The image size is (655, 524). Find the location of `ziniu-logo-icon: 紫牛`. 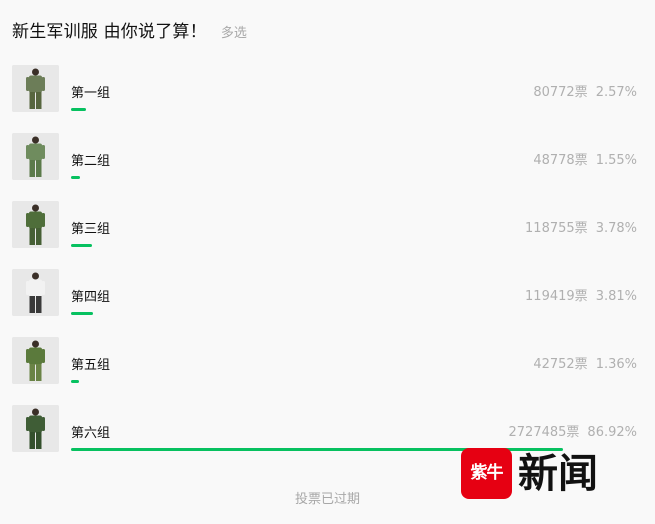

ziniu-logo-icon: 紫牛 is located at coordinates (486, 473).